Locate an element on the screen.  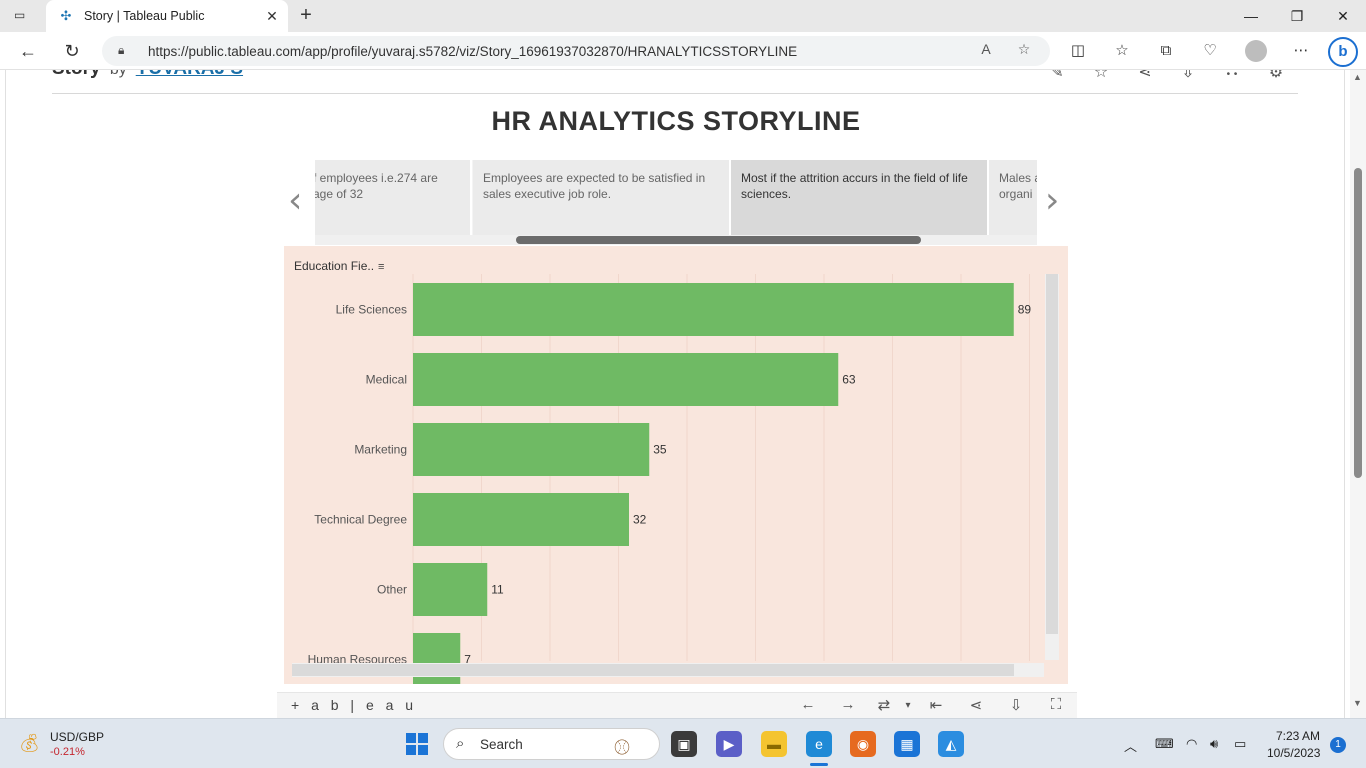
tableau-logo: + a b | e a u is located at coordinates (354, 705).